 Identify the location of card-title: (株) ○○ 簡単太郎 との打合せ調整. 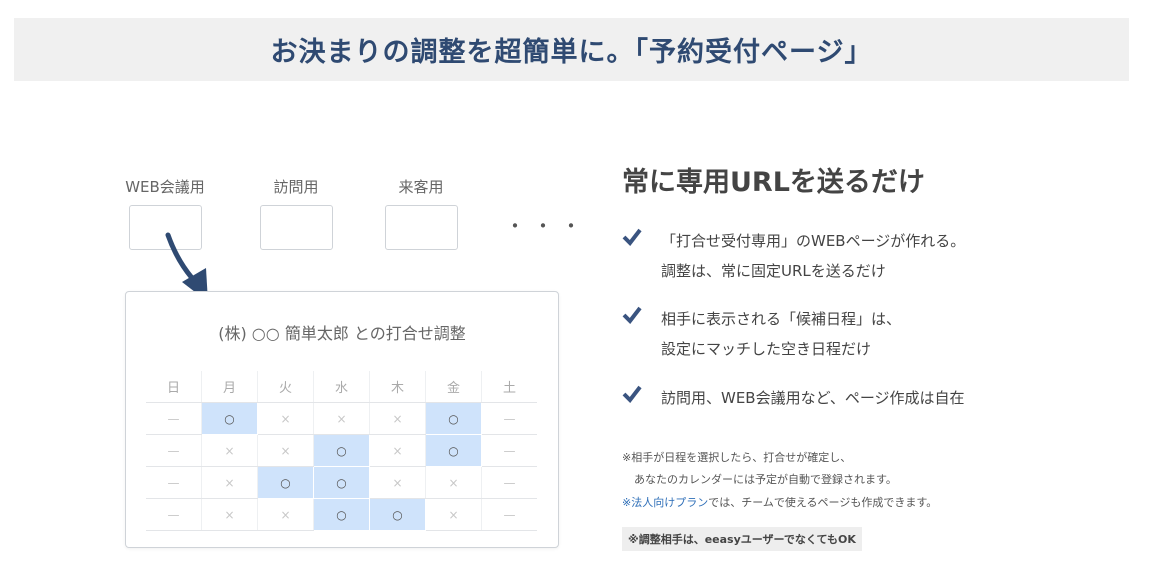
(342, 333).